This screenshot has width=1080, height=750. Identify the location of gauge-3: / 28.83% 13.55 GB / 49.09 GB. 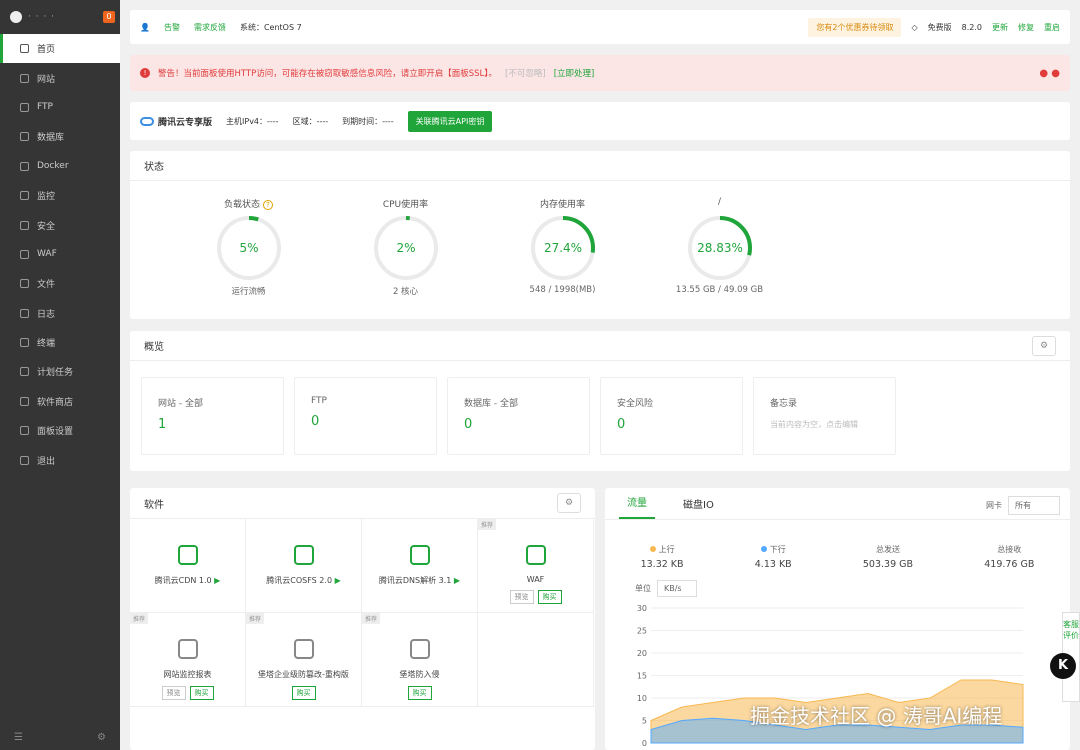
(719, 239).